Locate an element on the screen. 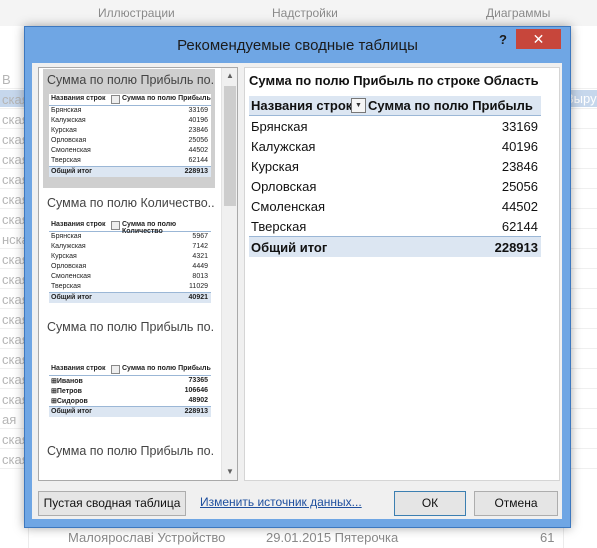  cancel-button: Отмена is located at coordinates (516, 503).